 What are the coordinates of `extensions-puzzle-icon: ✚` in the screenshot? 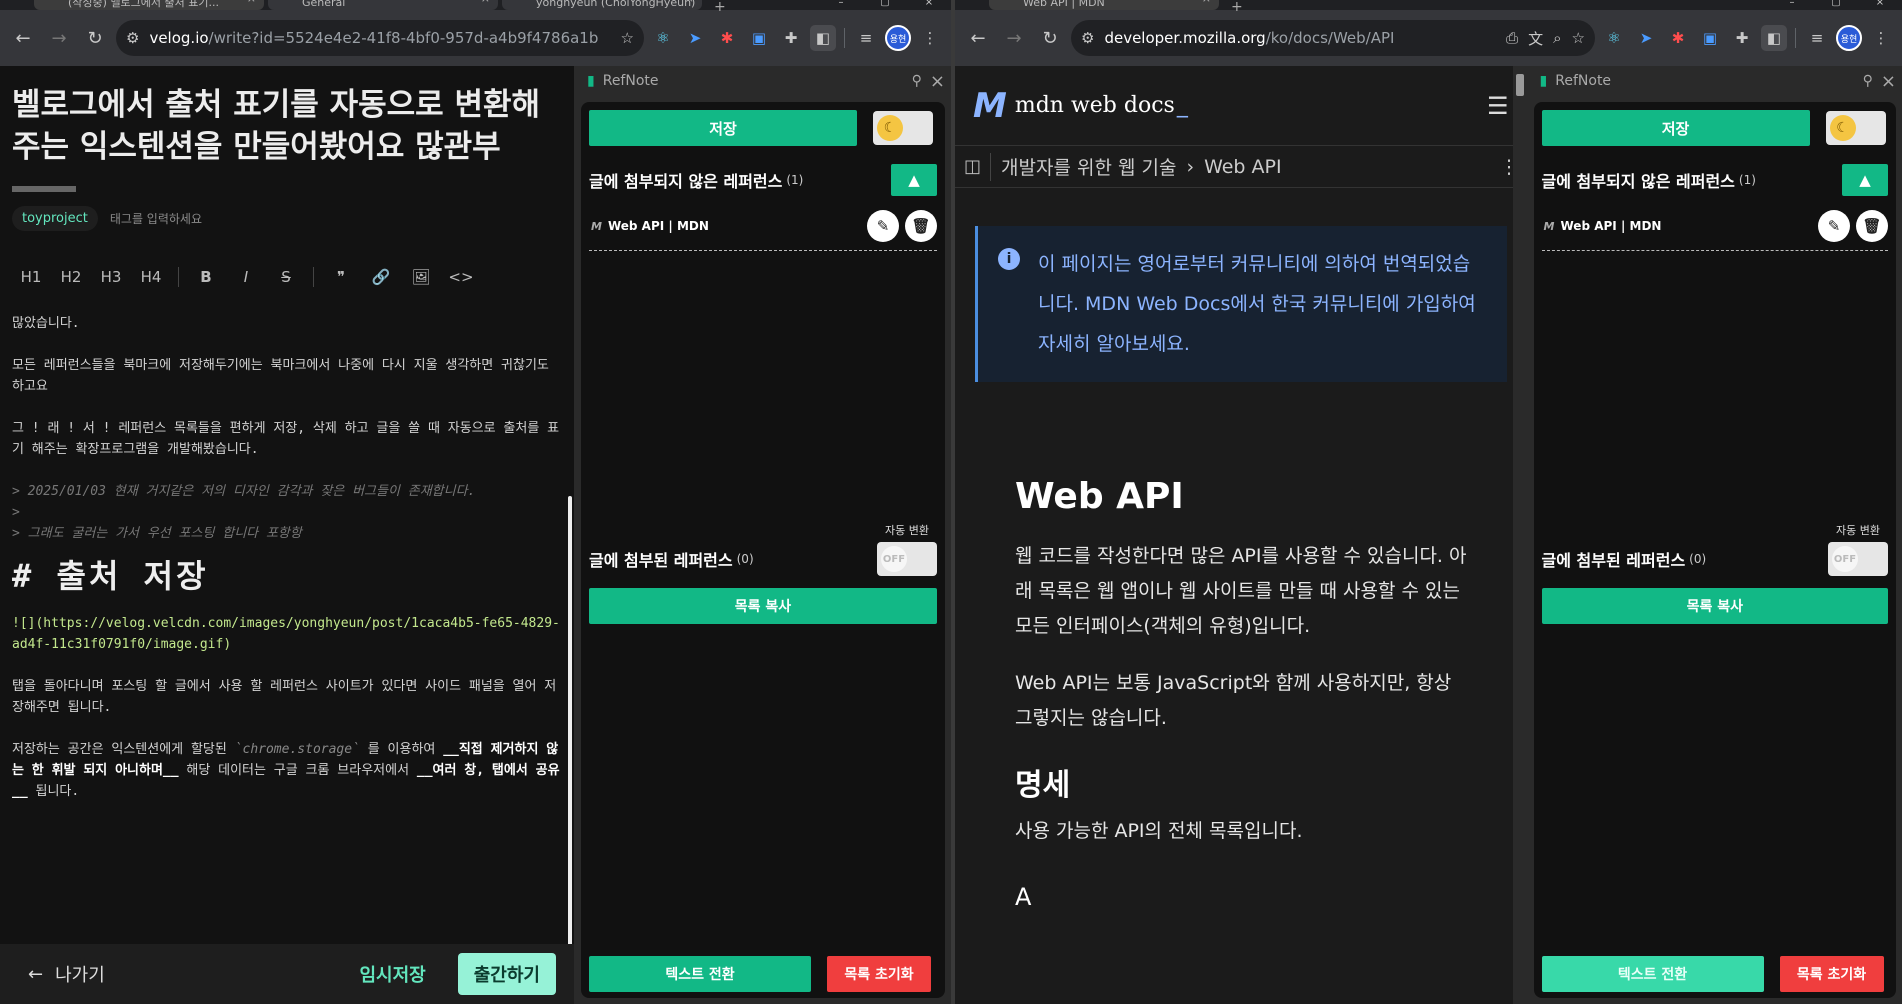 It's located at (1742, 38).